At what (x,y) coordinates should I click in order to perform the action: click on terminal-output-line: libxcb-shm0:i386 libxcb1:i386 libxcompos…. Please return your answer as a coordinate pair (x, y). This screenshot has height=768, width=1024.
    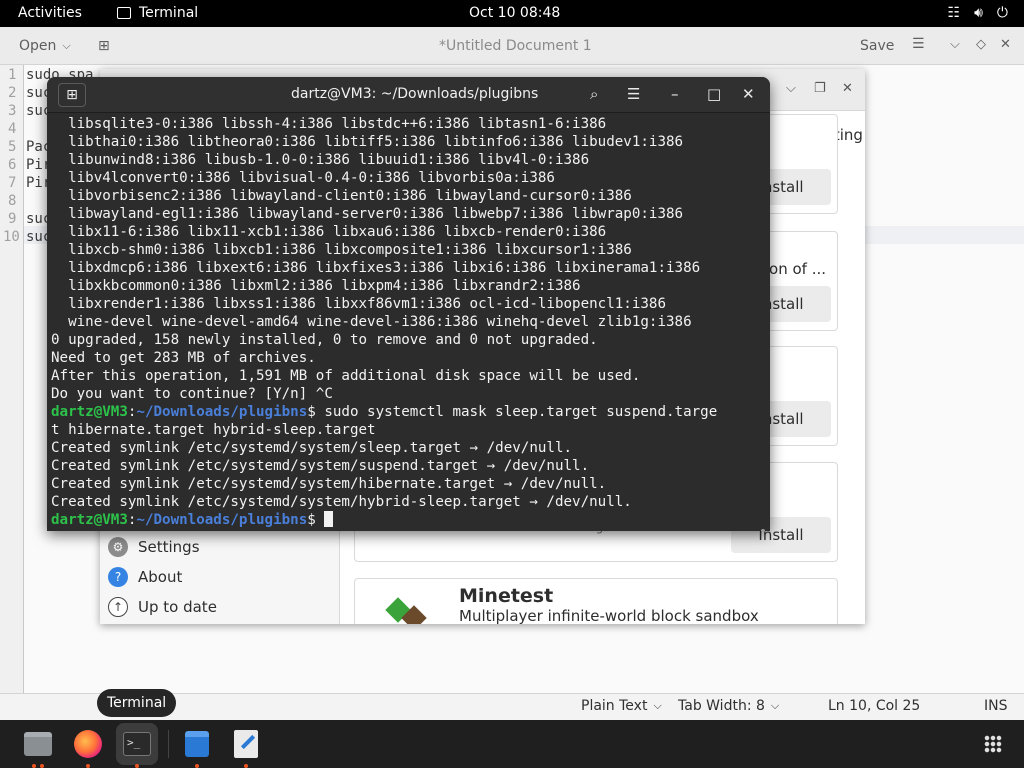
    Looking at the image, I should click on (341, 250).